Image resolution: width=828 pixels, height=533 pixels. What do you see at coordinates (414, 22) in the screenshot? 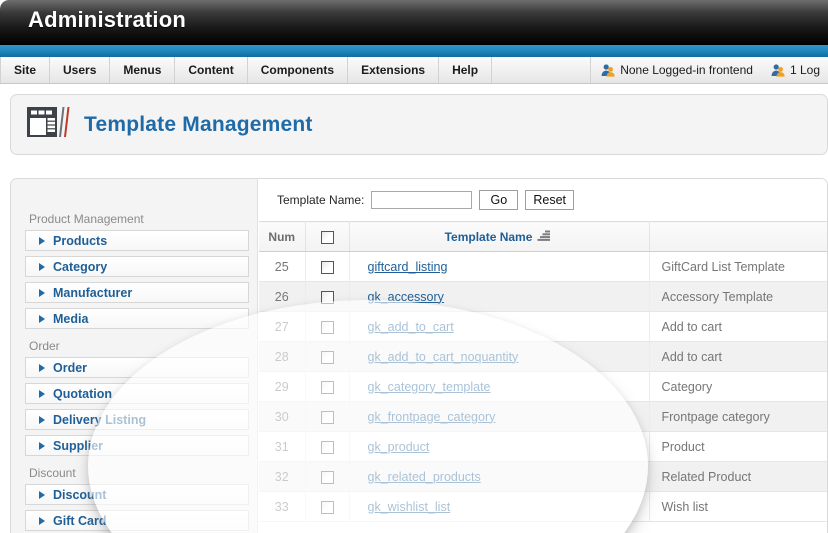
I see `app-header: Administration` at bounding box center [414, 22].